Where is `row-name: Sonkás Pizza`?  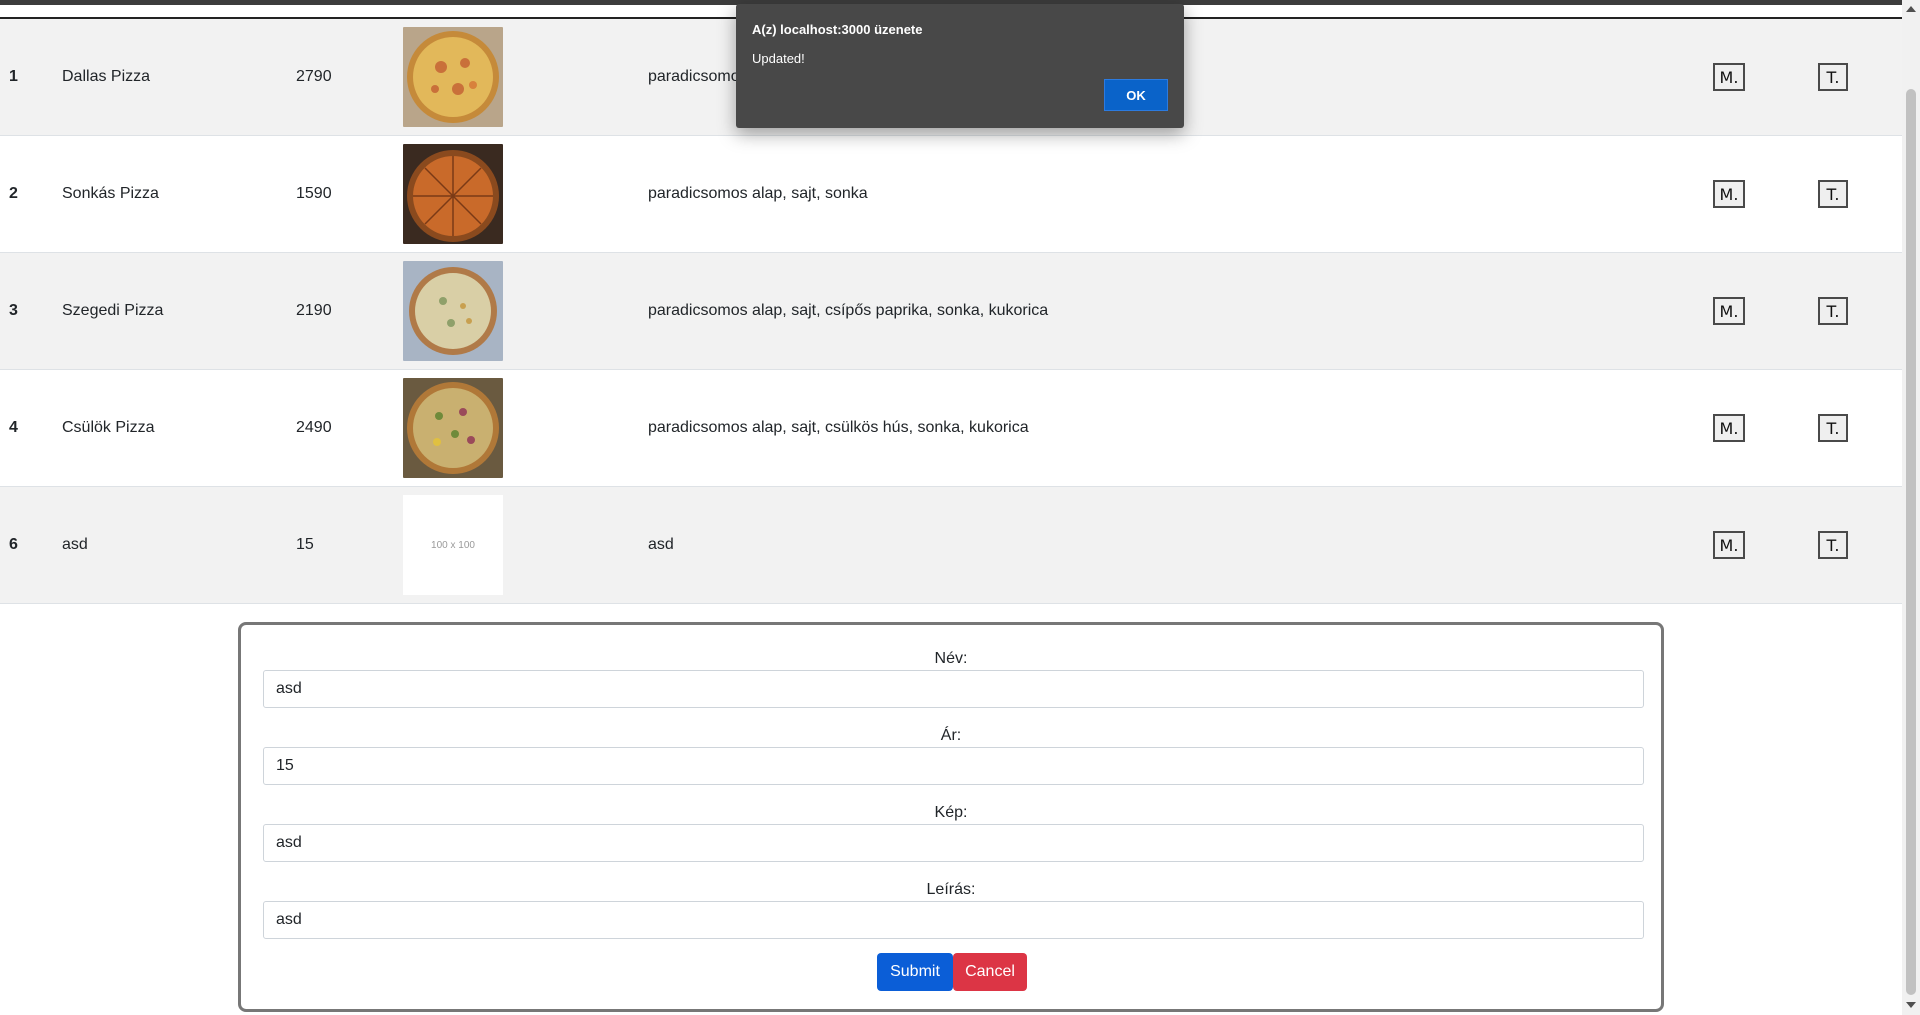
row-name: Sonkás Pizza is located at coordinates (110, 193).